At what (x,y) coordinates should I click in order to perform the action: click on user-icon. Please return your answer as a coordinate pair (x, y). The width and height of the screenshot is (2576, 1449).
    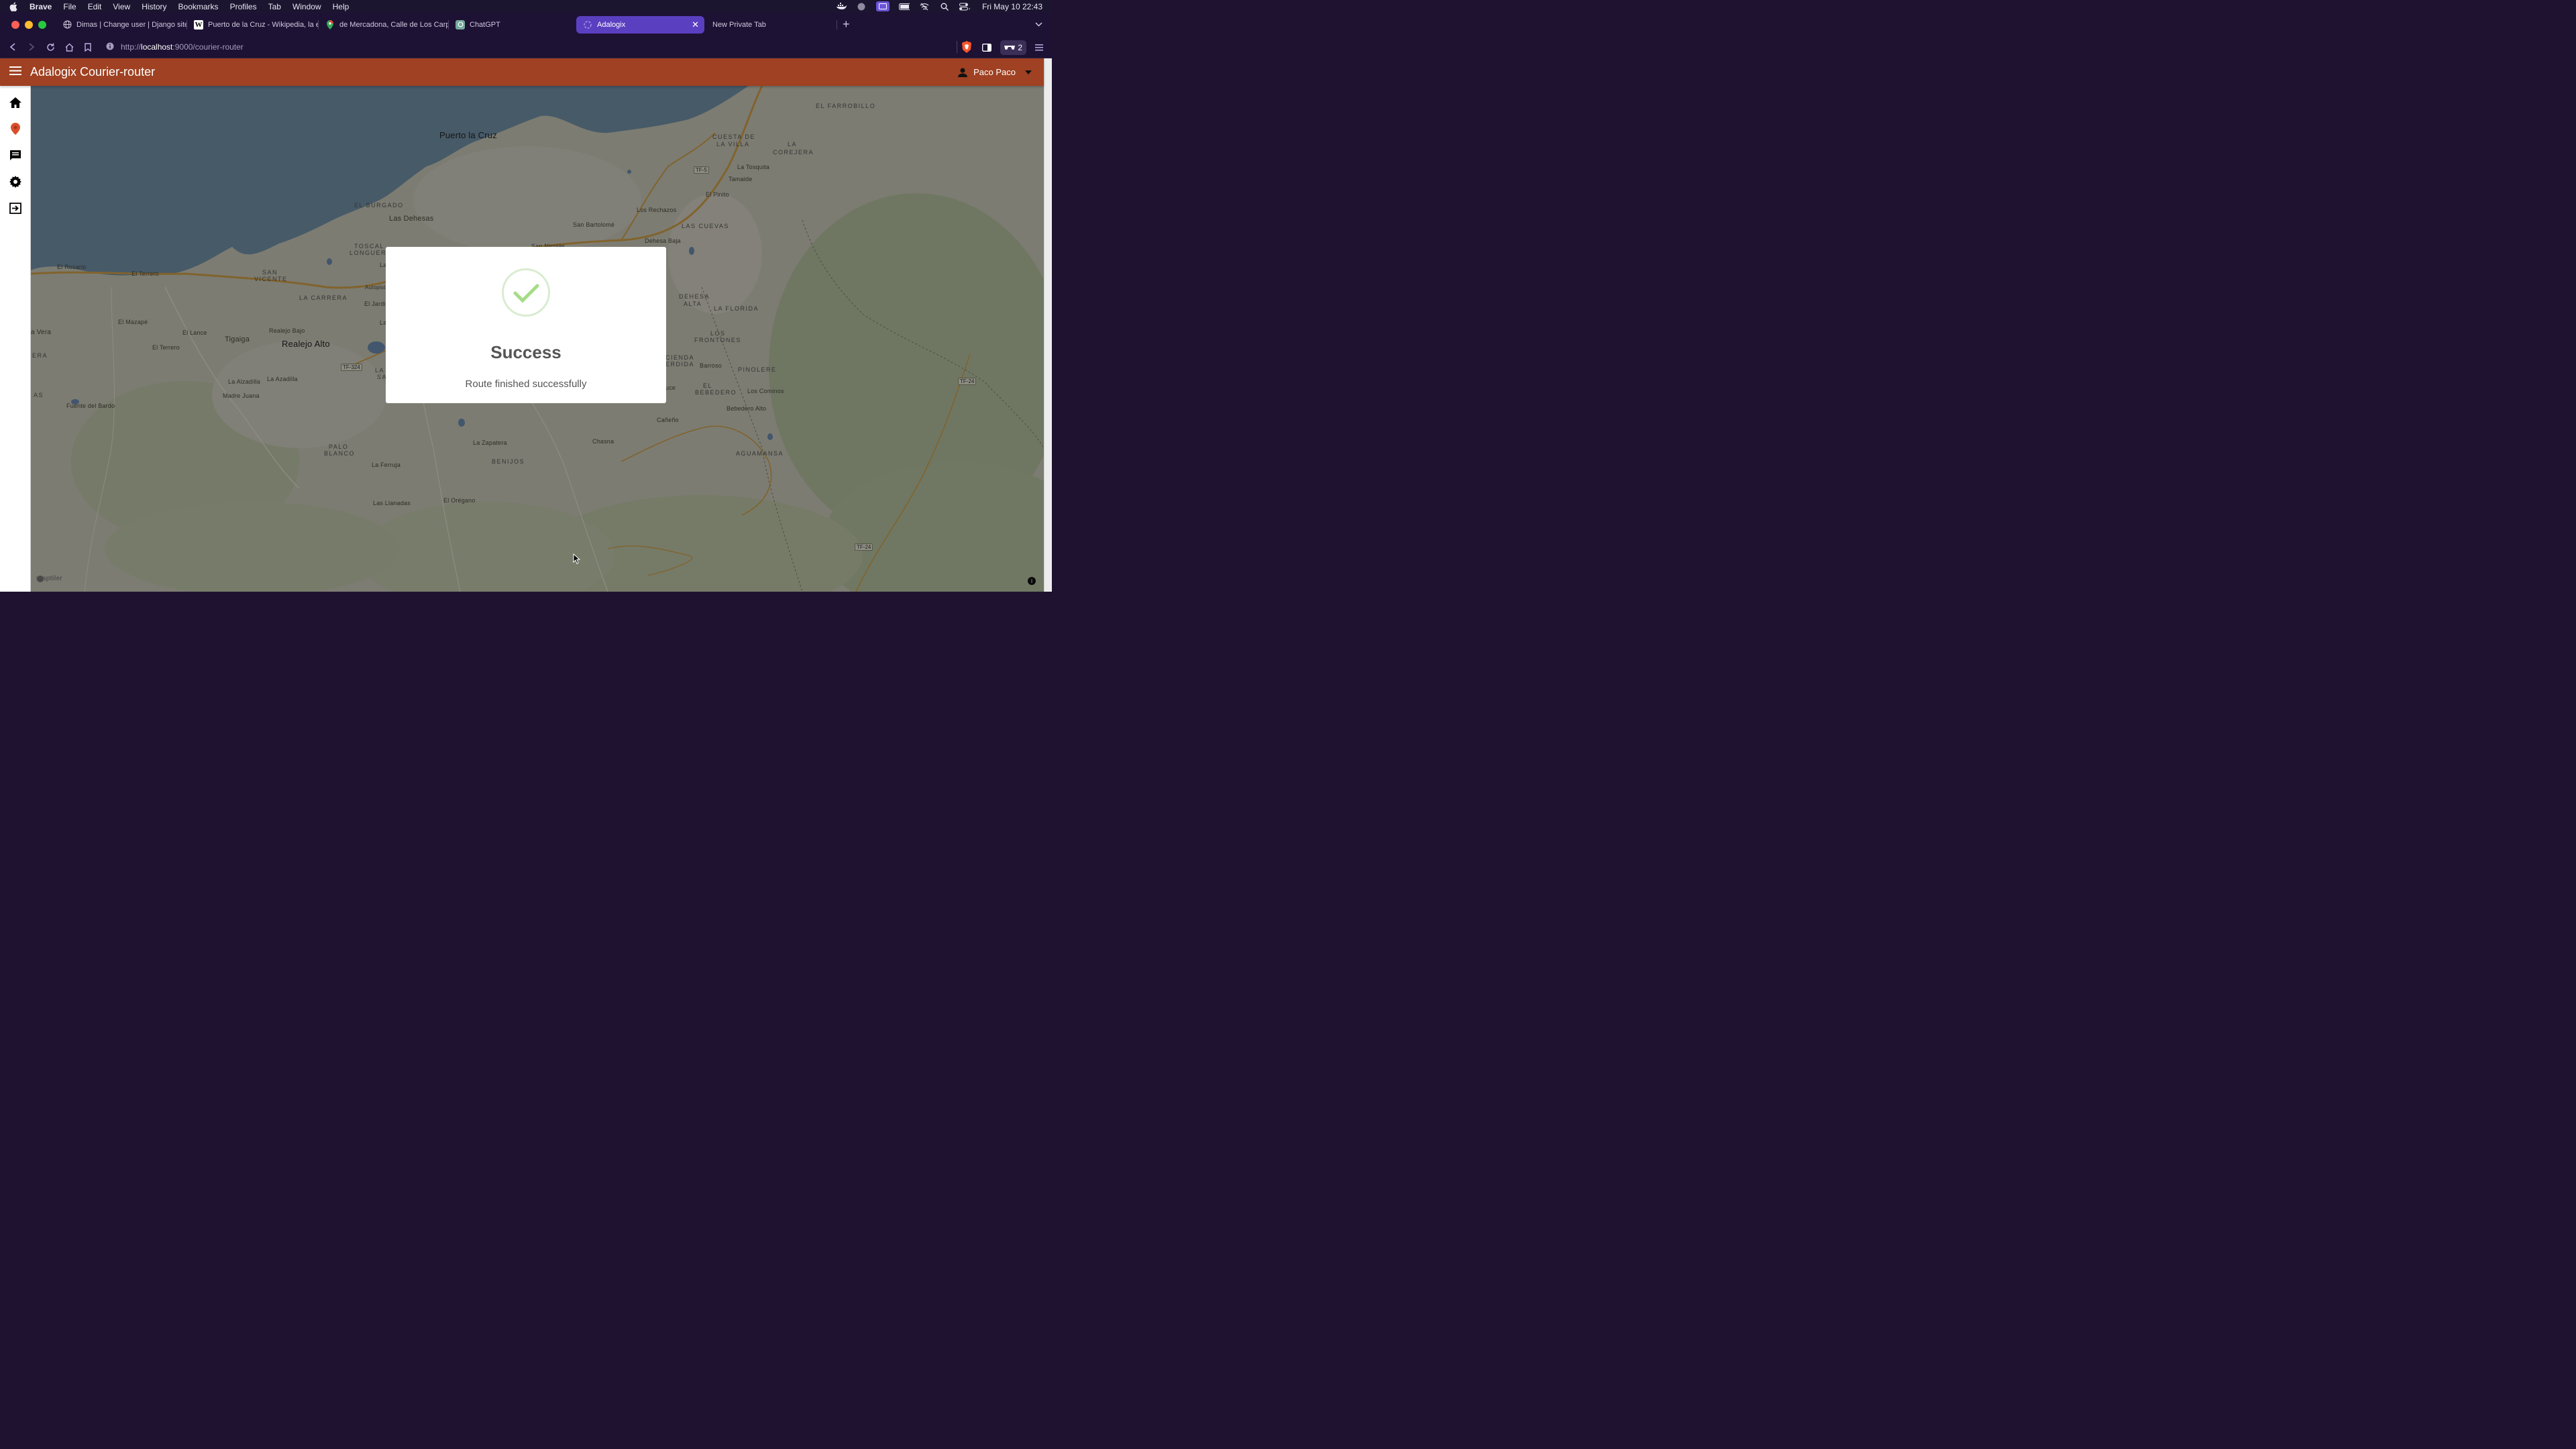
    Looking at the image, I should click on (963, 72).